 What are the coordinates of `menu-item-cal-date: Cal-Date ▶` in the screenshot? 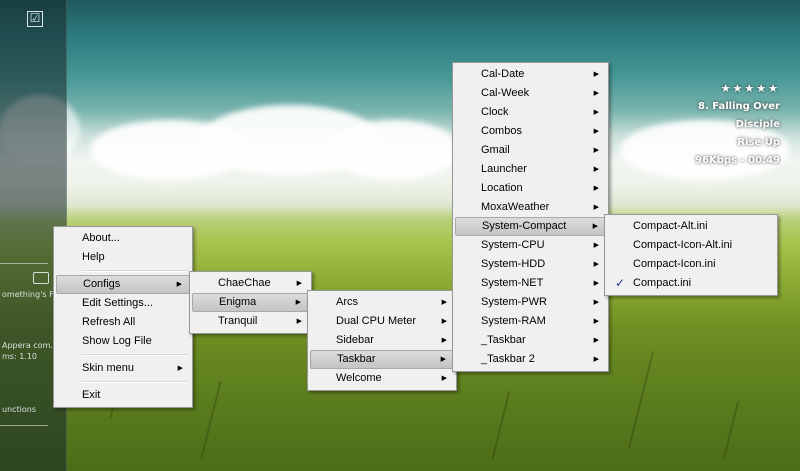 It's located at (530, 74).